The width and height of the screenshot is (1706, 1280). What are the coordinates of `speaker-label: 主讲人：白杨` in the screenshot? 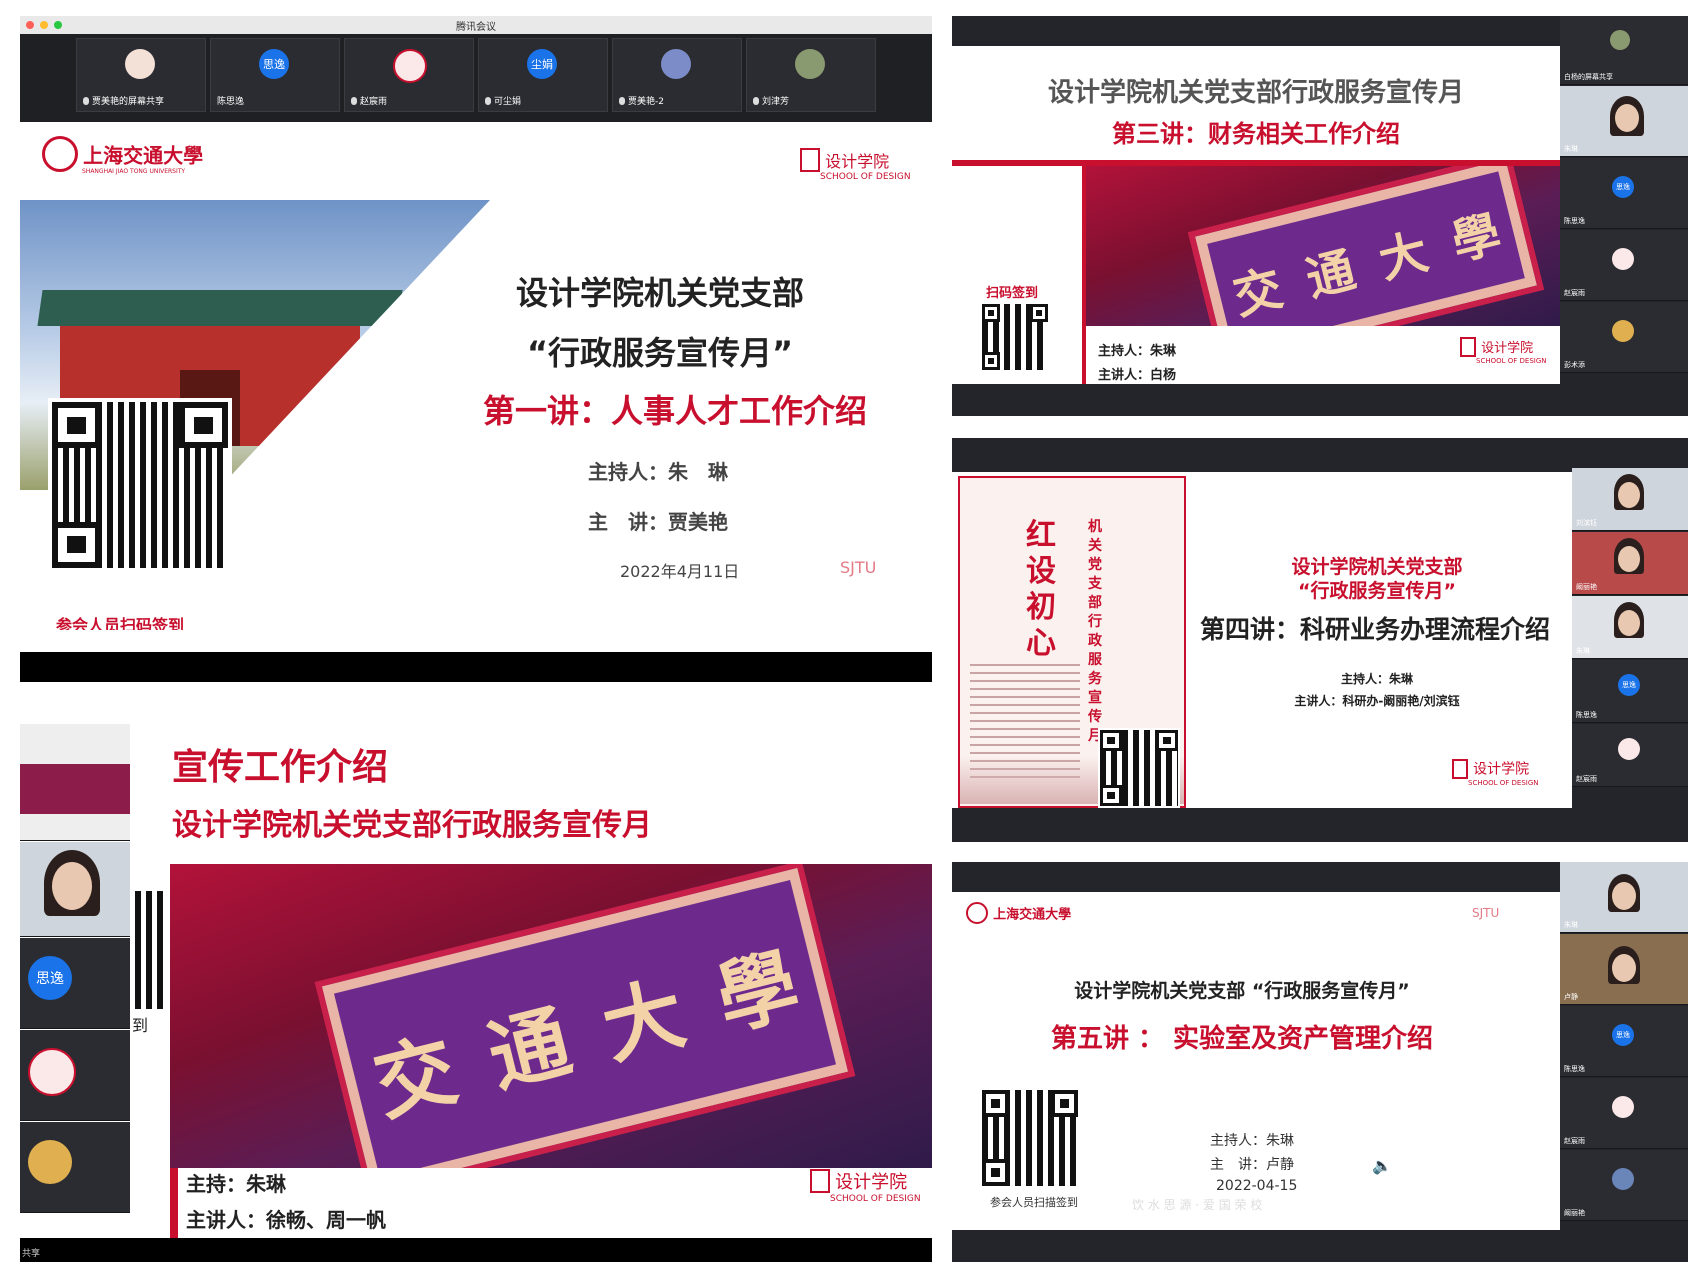 It's located at (1137, 375).